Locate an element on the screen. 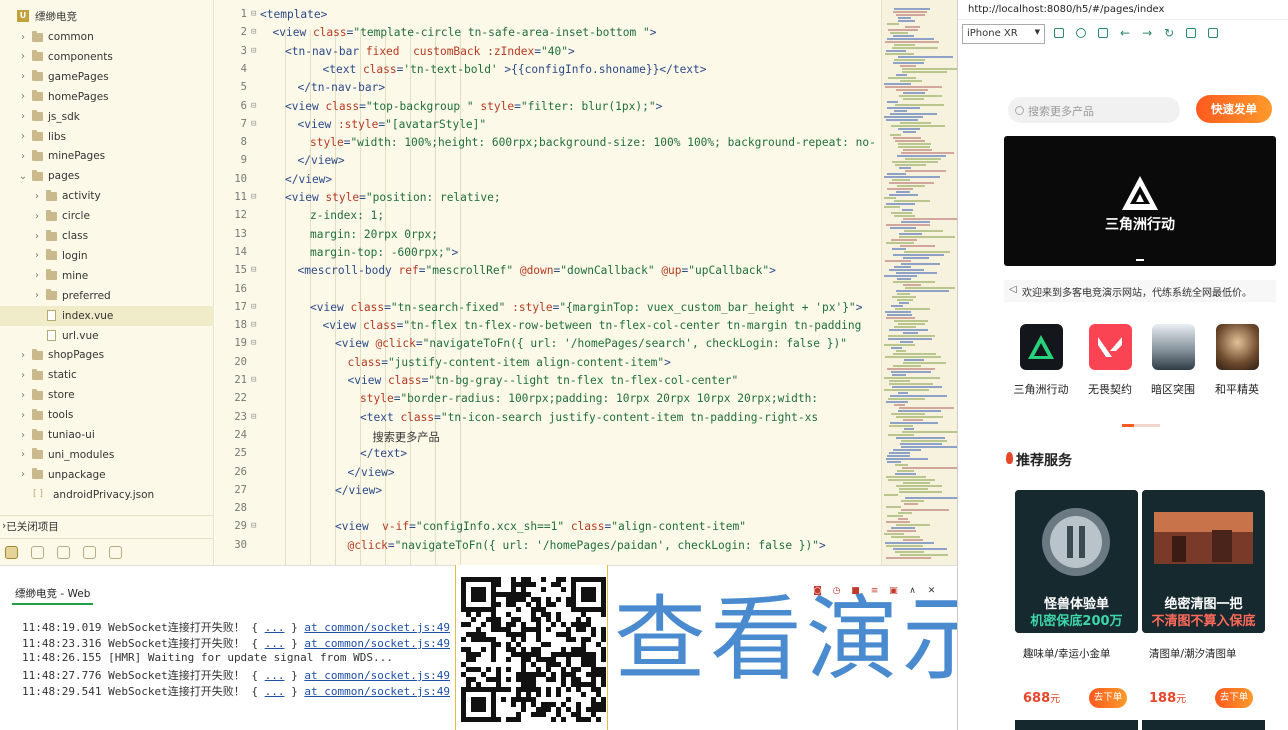 Image resolution: width=1288 pixels, height=730 pixels. console-tab: 缥缈电竞 - Web is located at coordinates (53, 595).